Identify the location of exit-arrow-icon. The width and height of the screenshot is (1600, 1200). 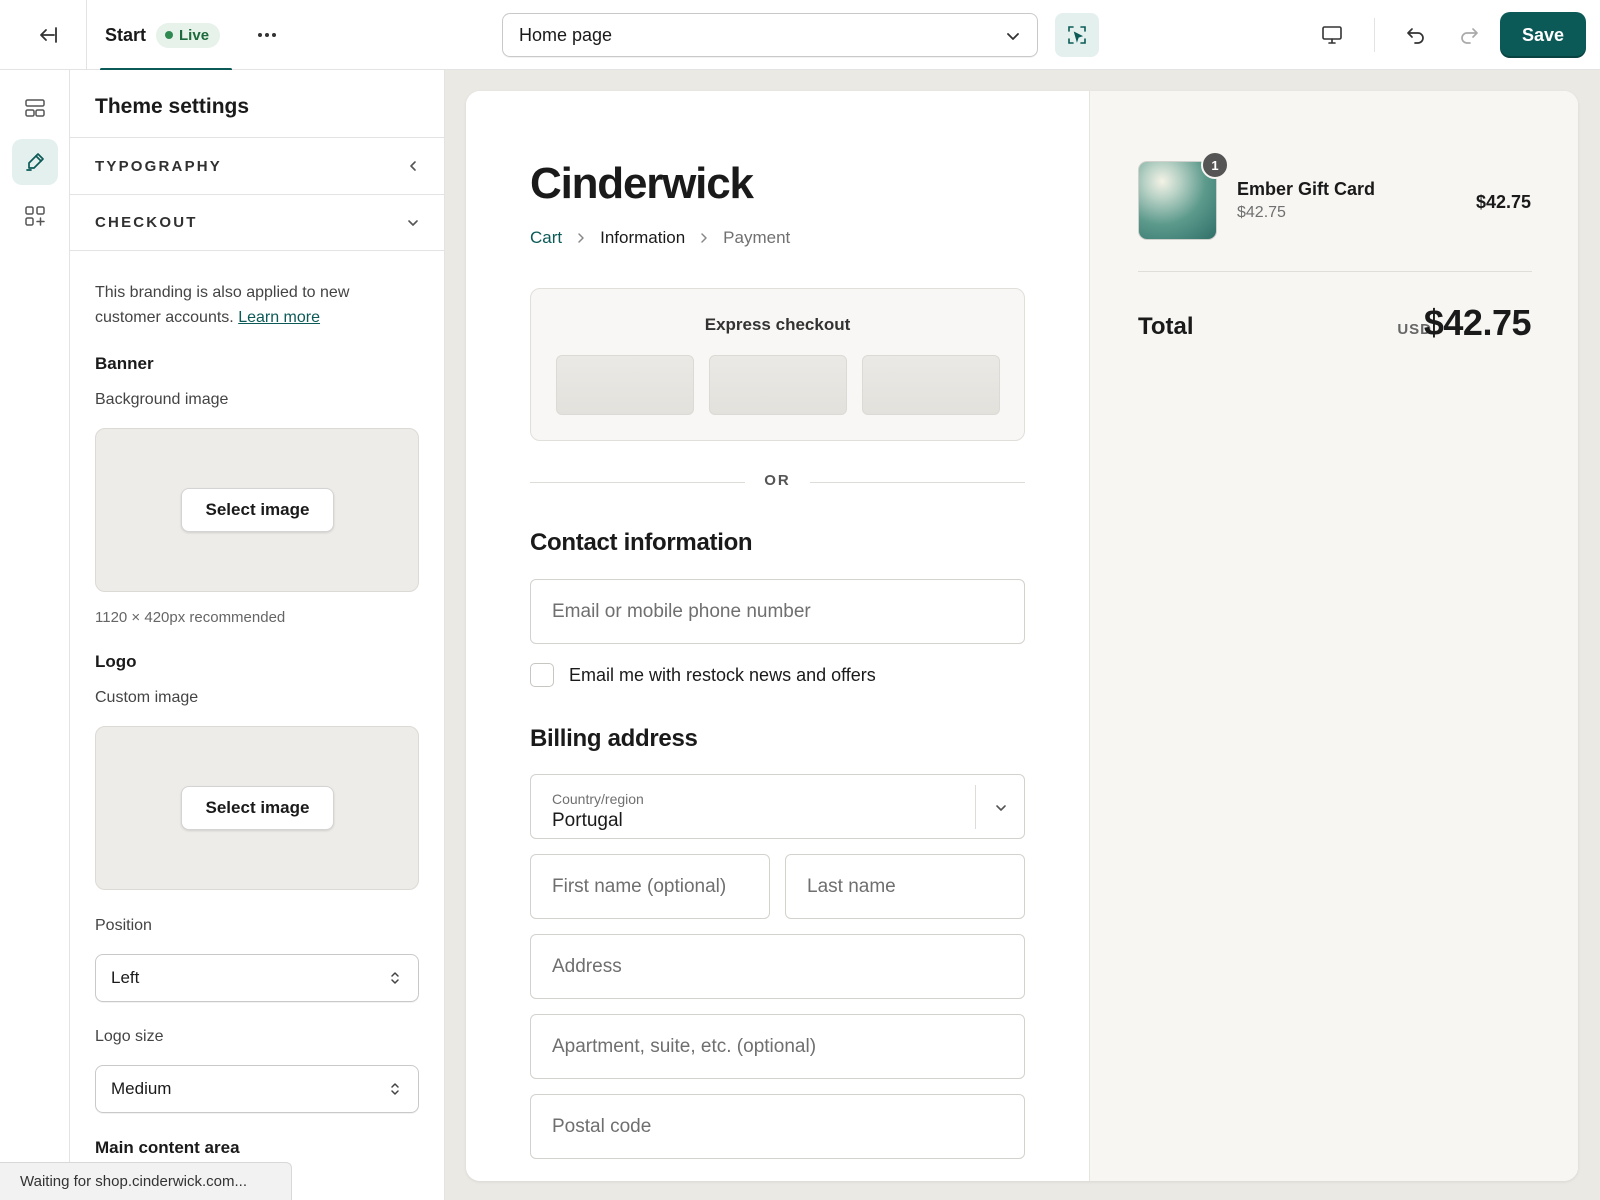
(48, 35).